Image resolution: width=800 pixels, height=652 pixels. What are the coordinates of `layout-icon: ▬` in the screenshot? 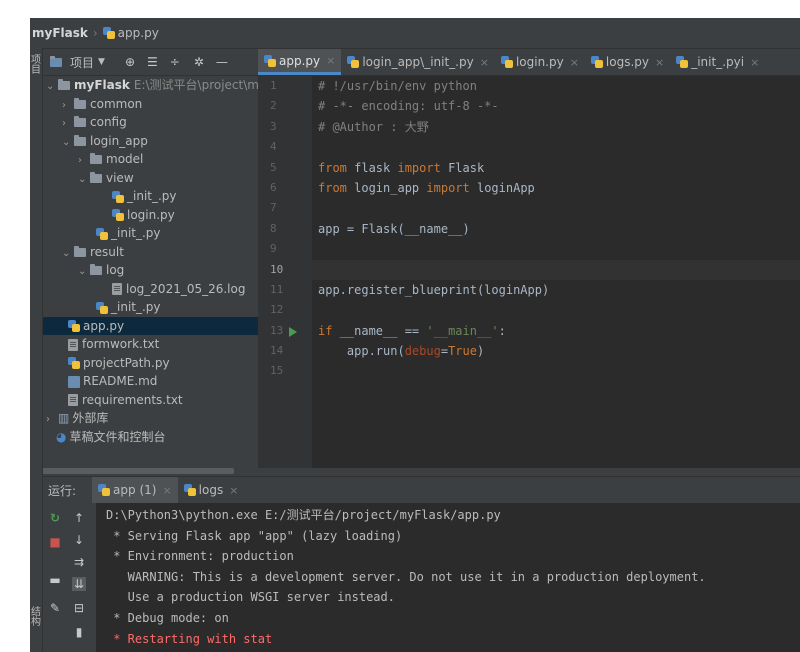 It's located at (55, 580).